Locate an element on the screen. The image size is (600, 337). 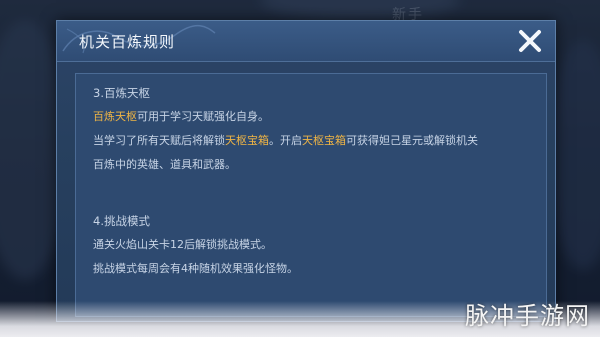
rule-text: 挑战模式每周会有4种随机效果强化怪物。 is located at coordinates (195, 268).